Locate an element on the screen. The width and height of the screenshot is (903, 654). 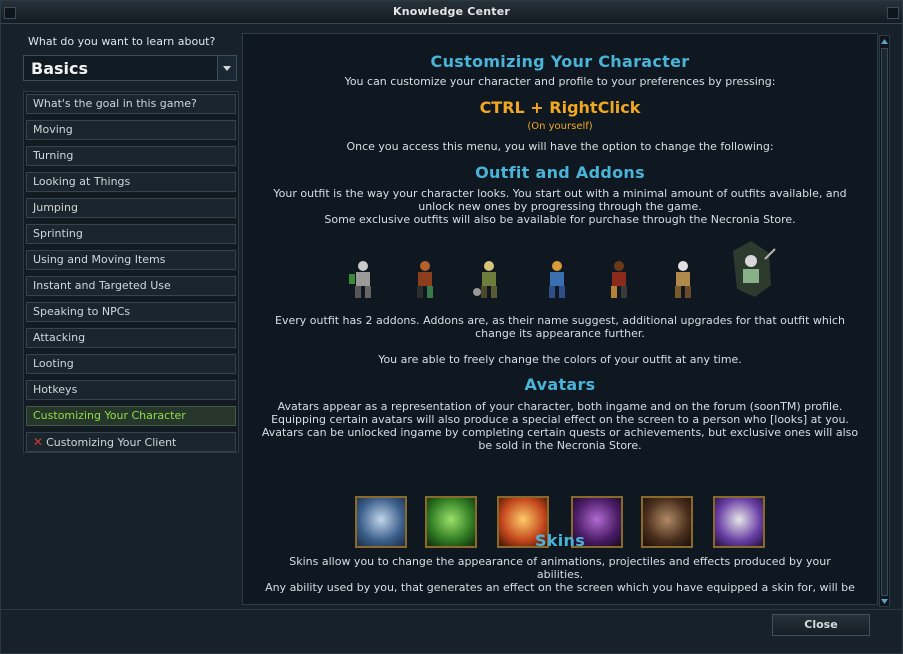
window-title: Knowledge Center is located at coordinates (451, 11).